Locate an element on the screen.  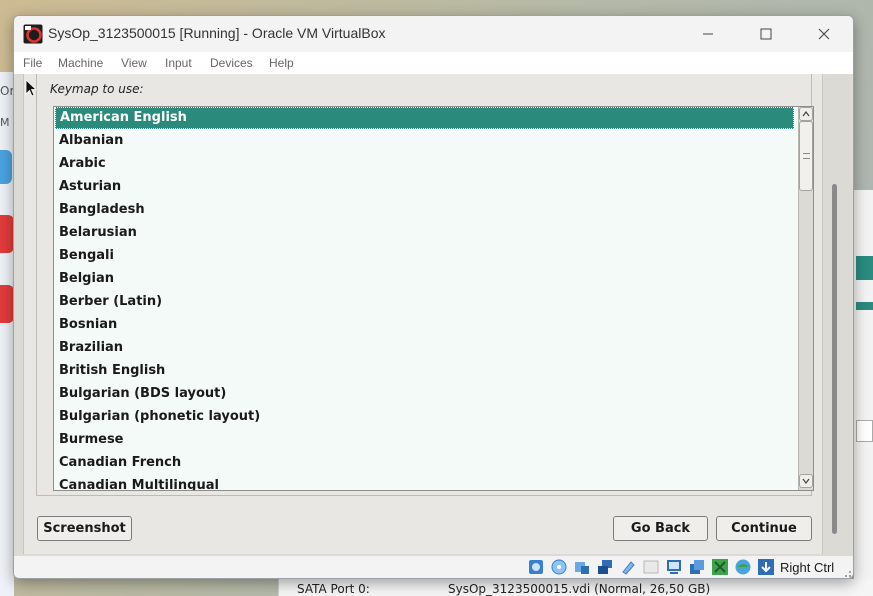
keymap-list-scrollbar is located at coordinates (805, 298).